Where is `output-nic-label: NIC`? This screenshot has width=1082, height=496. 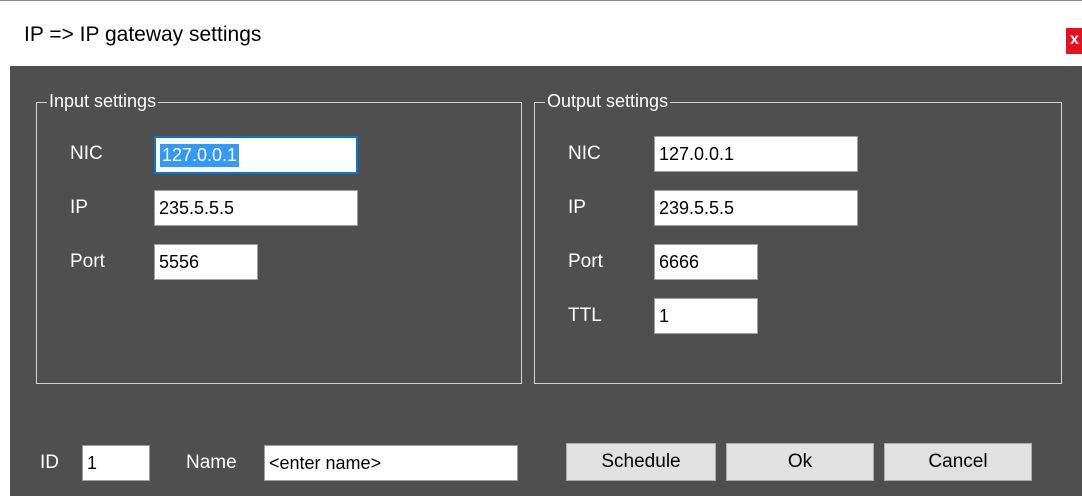
output-nic-label: NIC is located at coordinates (584, 153).